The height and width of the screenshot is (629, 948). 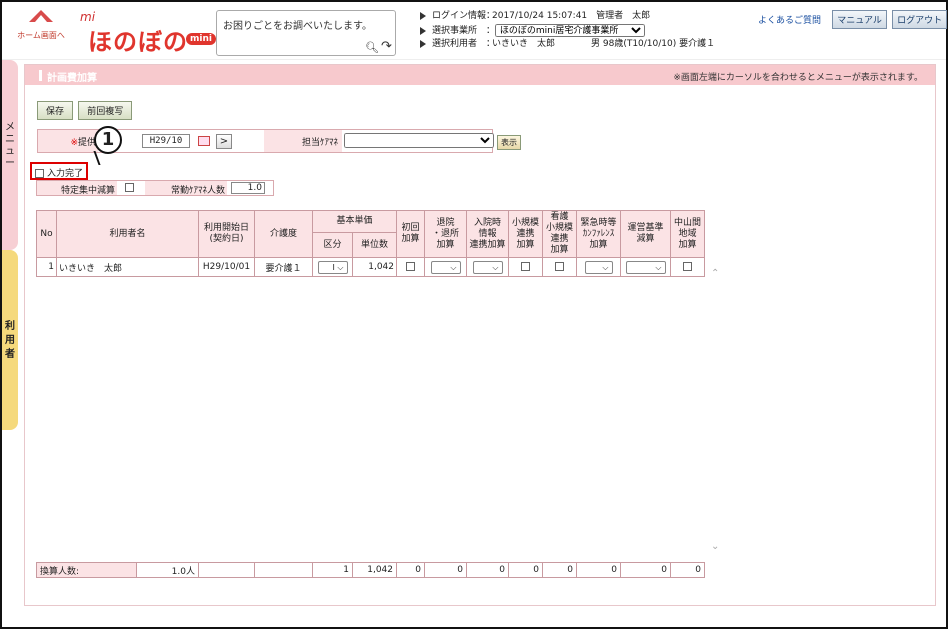 I want to click on home-icon, so click(x=41, y=16).